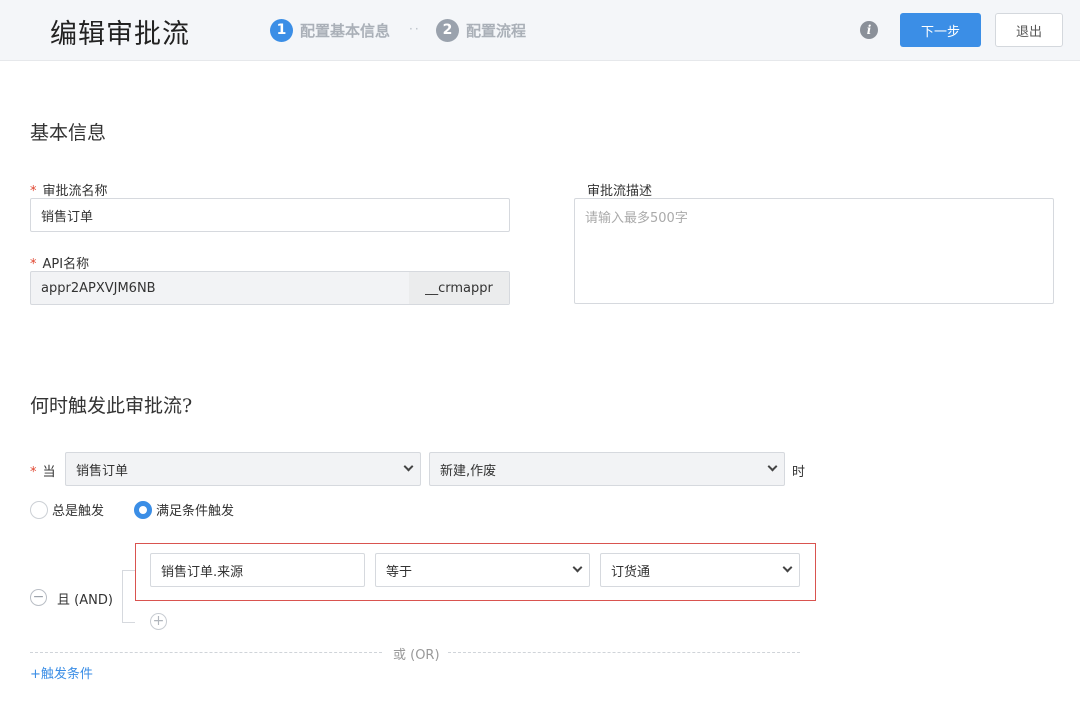 The width and height of the screenshot is (1080, 707). Describe the element at coordinates (281, 30) in the screenshot. I see `step-number: 1` at that location.